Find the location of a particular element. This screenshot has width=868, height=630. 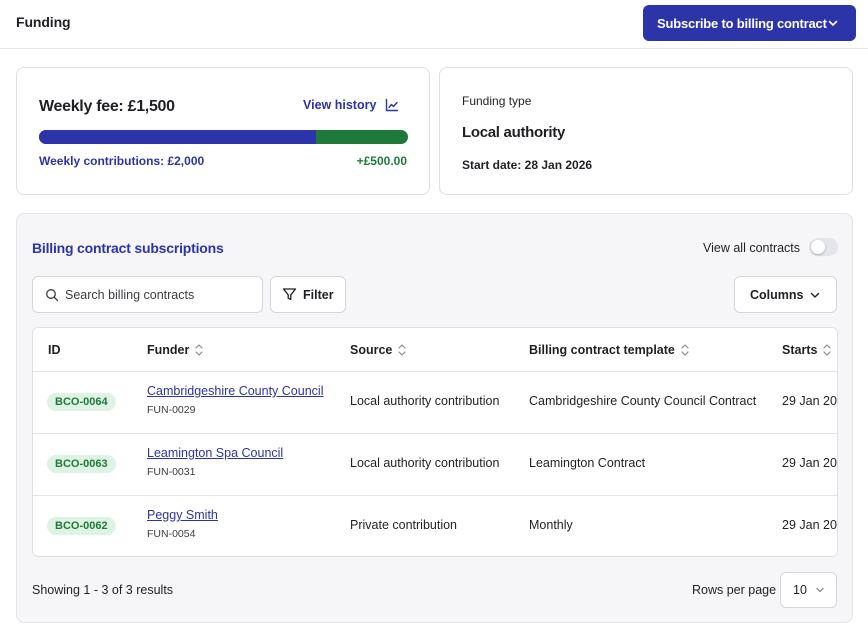

fee-progress-fill is located at coordinates (177, 137).